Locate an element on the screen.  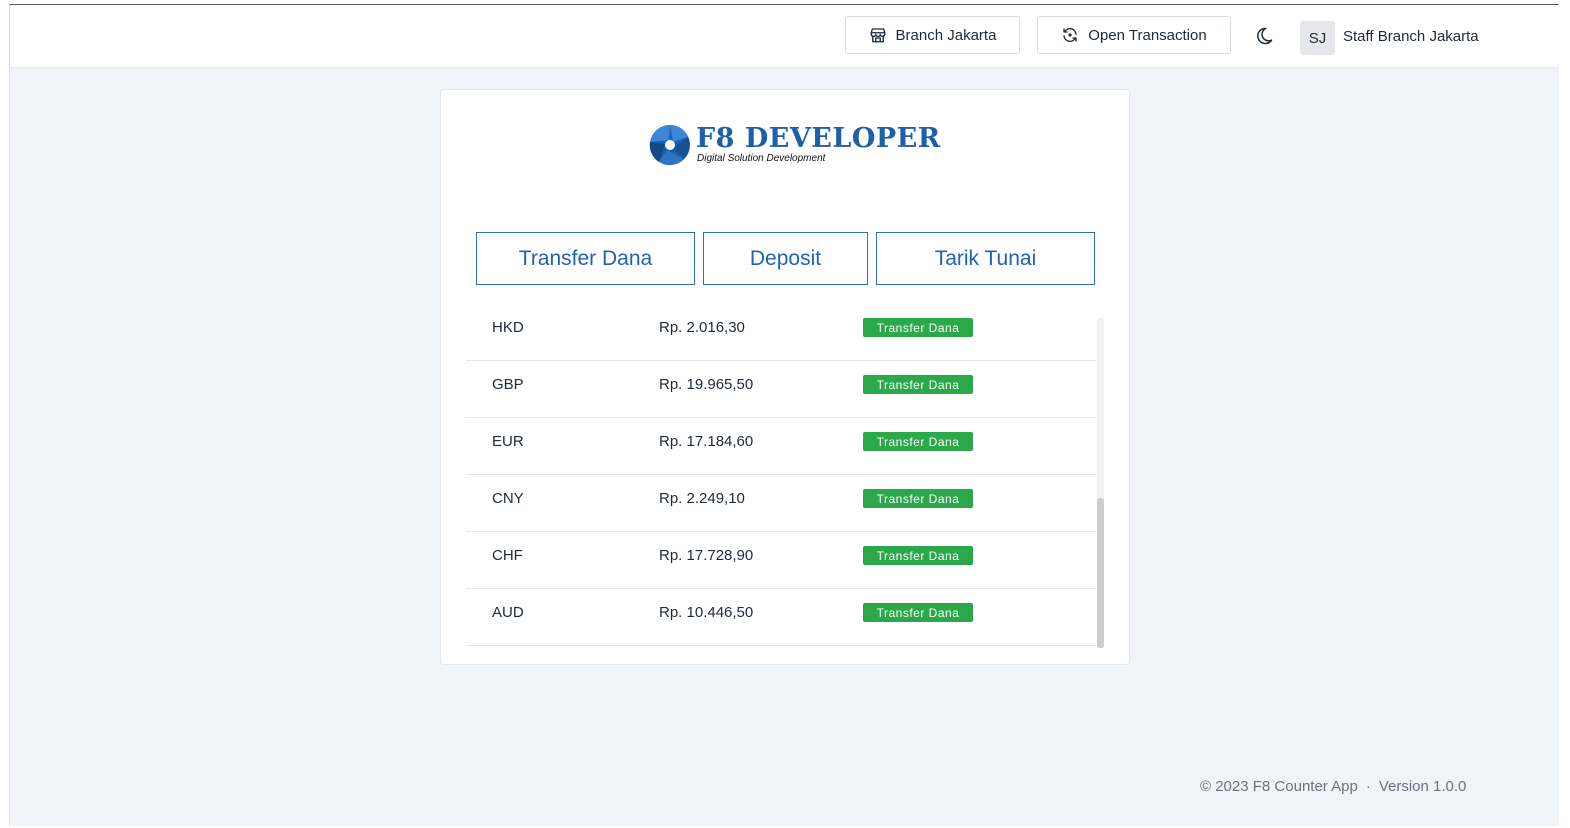
moon-icon is located at coordinates (1264, 38).